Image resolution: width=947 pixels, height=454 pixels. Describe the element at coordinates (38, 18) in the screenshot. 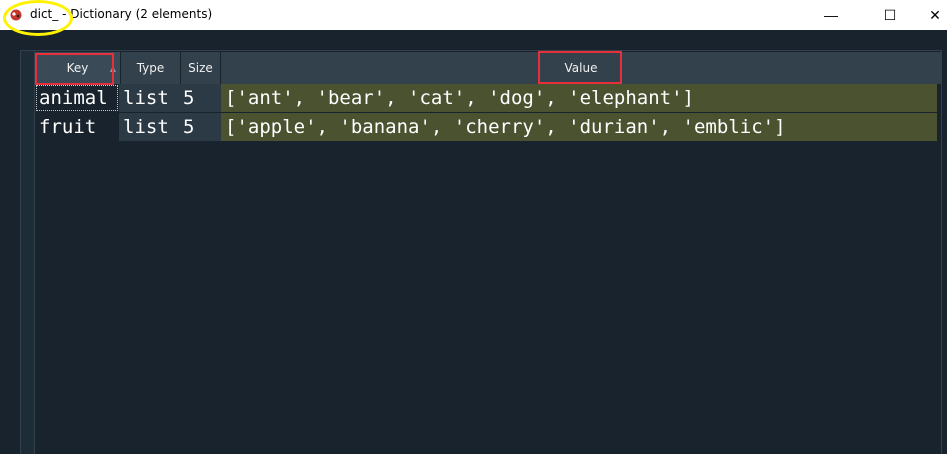

I see `annotation-ellipse` at that location.